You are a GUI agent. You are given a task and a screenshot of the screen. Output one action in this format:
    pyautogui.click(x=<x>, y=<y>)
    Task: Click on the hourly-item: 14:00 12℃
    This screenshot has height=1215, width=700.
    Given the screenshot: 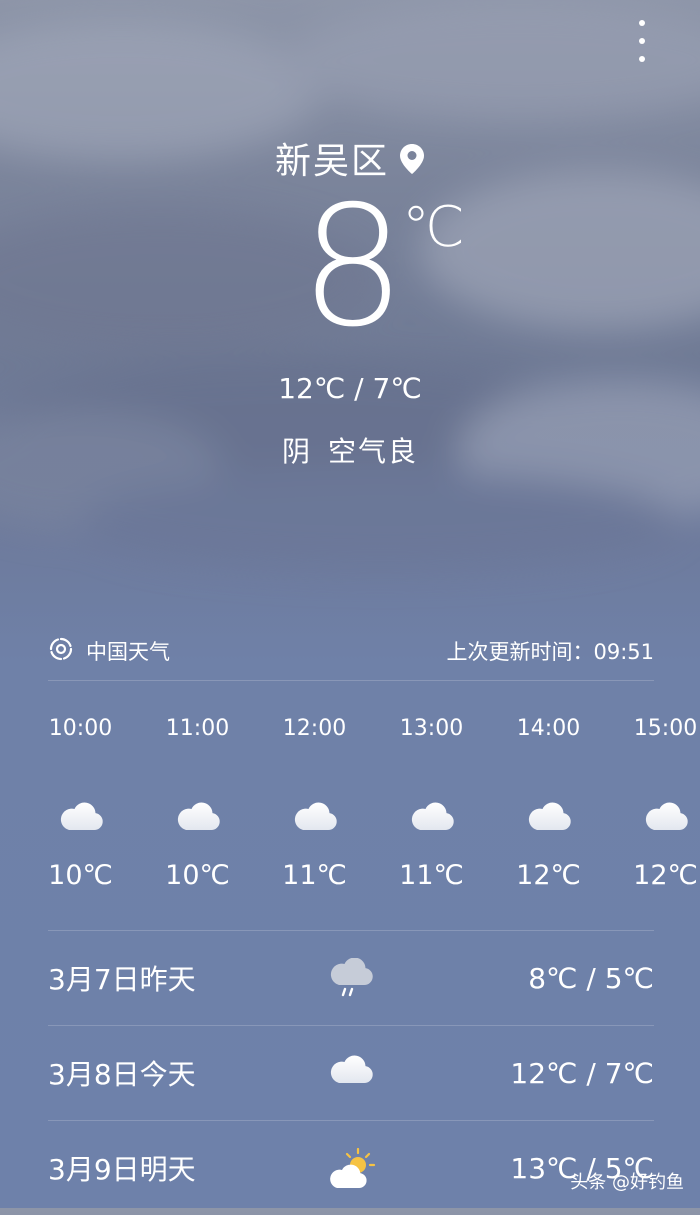 What is the action you would take?
    pyautogui.click(x=548, y=801)
    